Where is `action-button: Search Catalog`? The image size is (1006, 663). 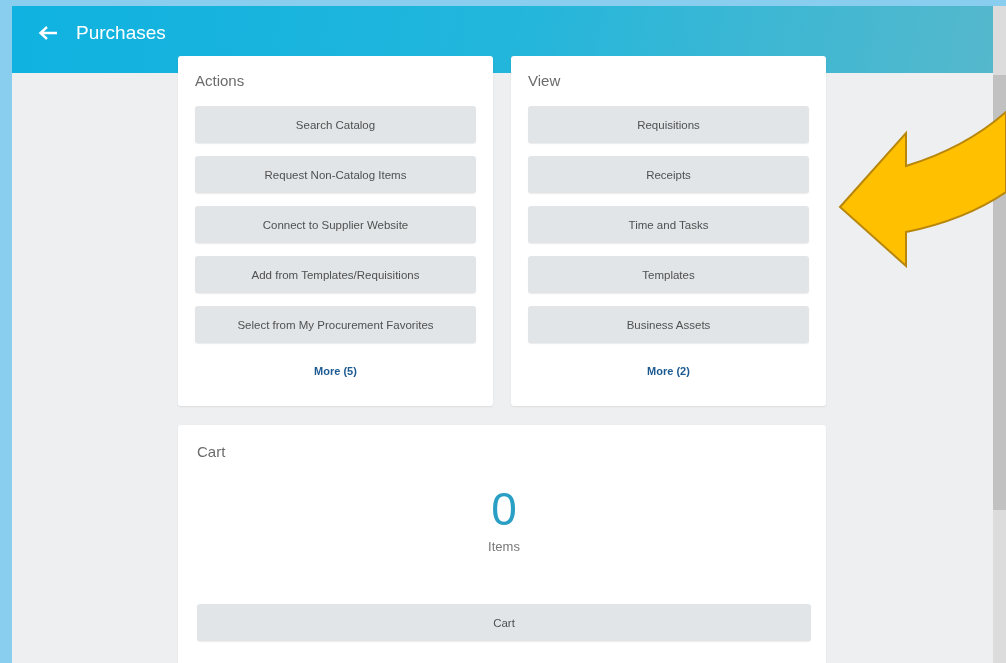 action-button: Search Catalog is located at coordinates (335, 124).